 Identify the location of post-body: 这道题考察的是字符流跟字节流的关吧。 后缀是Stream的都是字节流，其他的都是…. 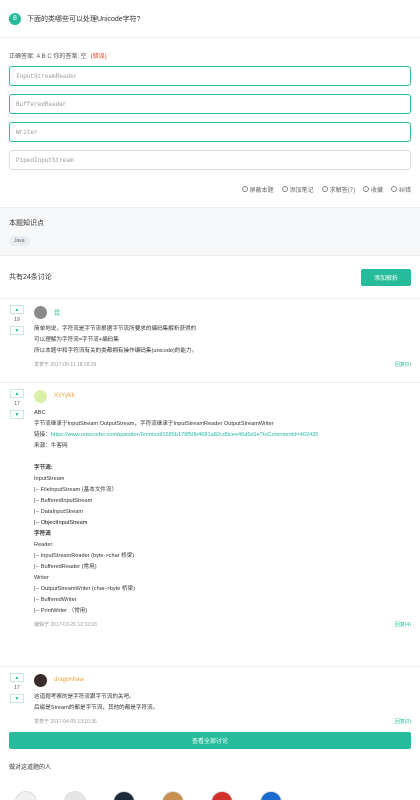
(222, 703).